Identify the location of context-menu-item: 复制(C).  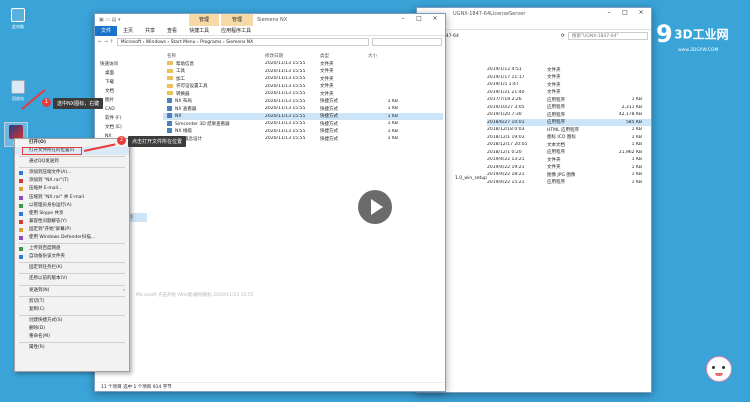
(72, 310).